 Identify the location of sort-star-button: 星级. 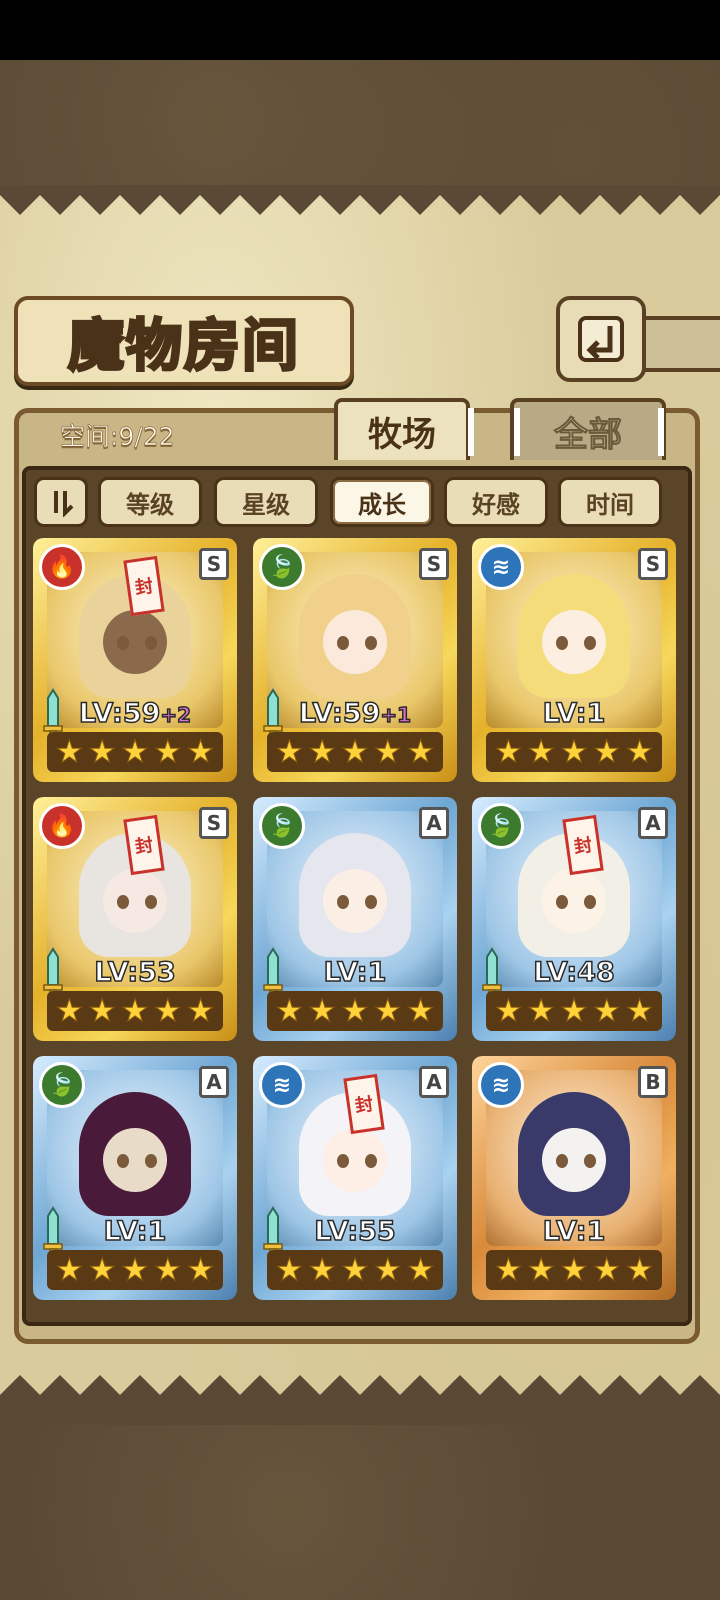
(266, 502).